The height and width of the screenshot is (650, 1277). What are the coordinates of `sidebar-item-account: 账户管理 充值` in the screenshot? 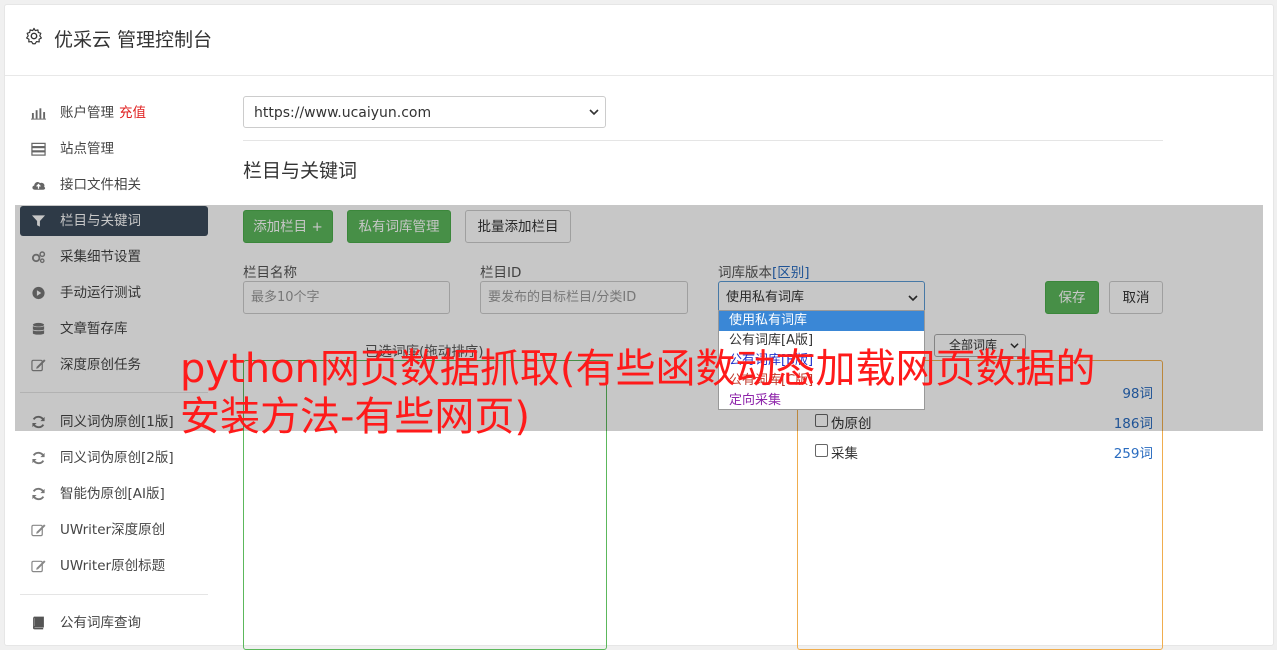 It's located at (114, 113).